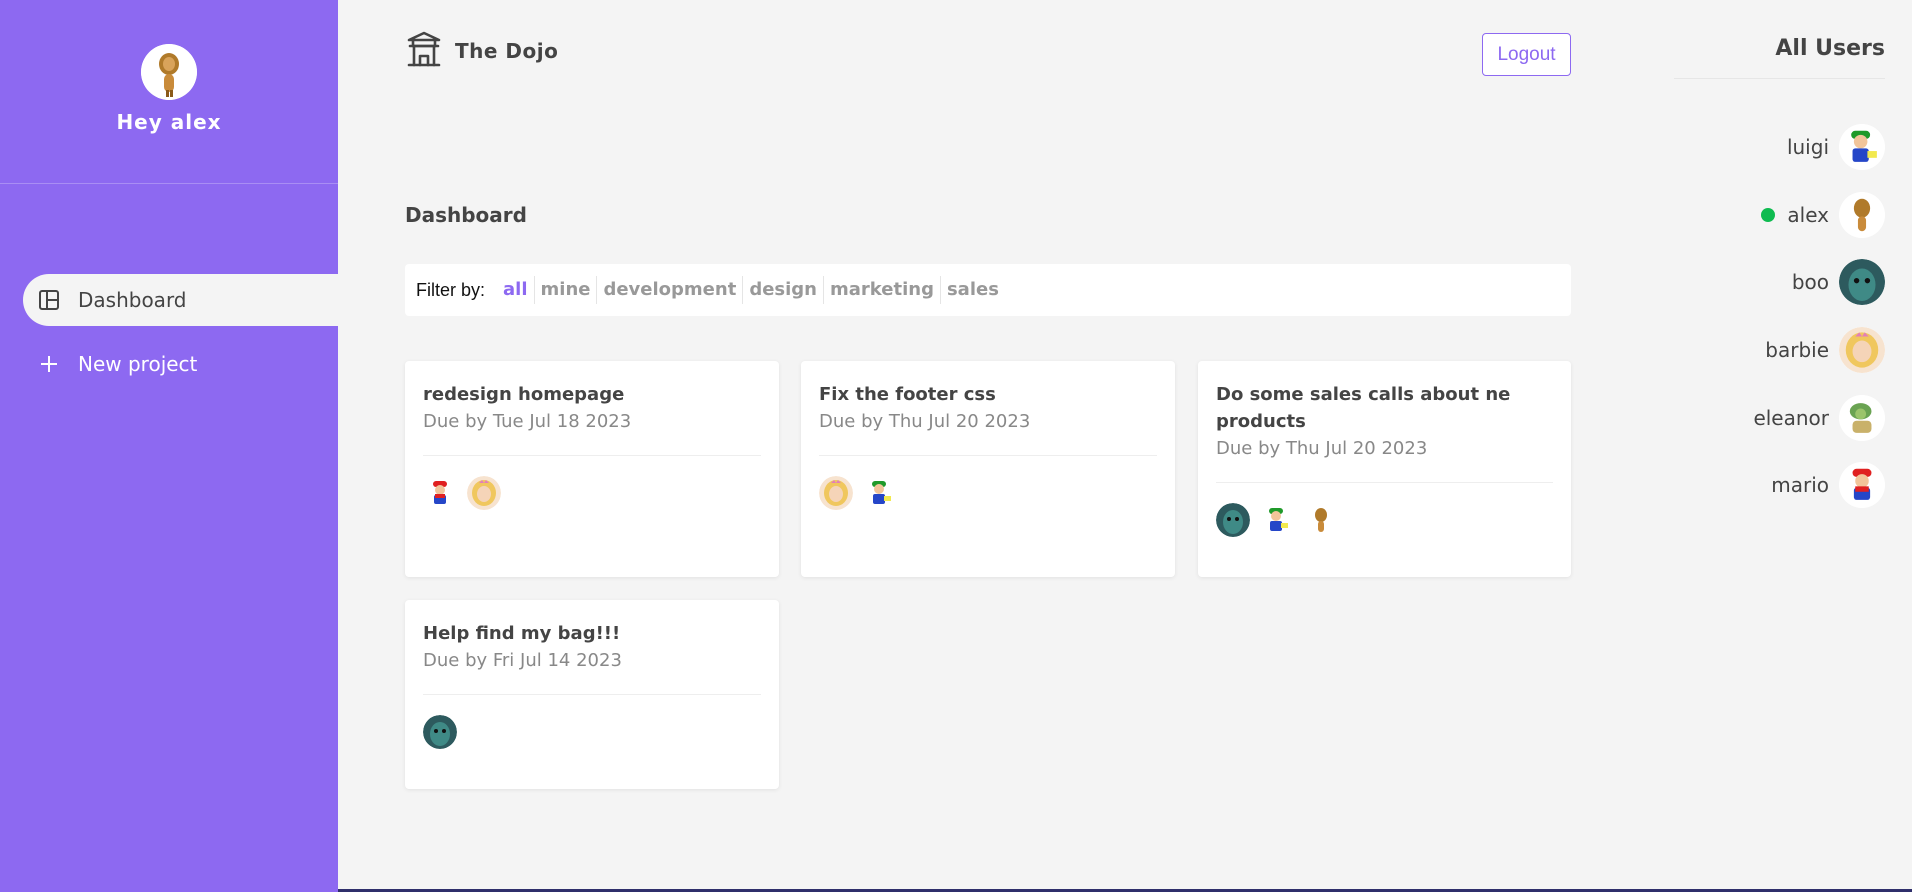 The width and height of the screenshot is (1912, 892). Describe the element at coordinates (138, 364) in the screenshot. I see `nav-label: New project` at that location.